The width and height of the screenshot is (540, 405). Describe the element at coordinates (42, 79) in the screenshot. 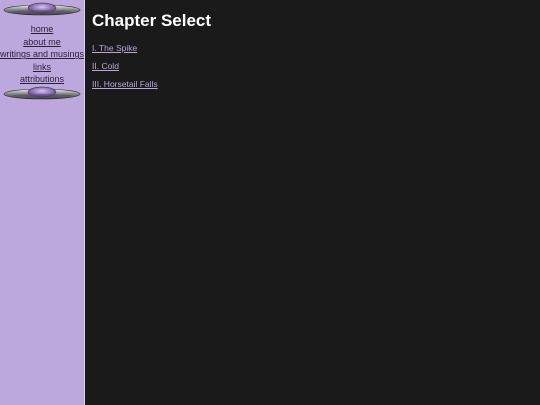

I see `nav-link-attributions: attributions` at that location.